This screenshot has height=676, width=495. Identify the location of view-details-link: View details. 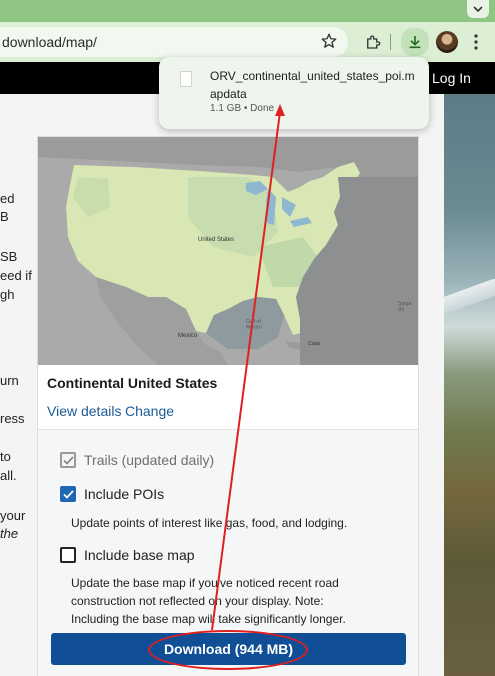
(84, 411).